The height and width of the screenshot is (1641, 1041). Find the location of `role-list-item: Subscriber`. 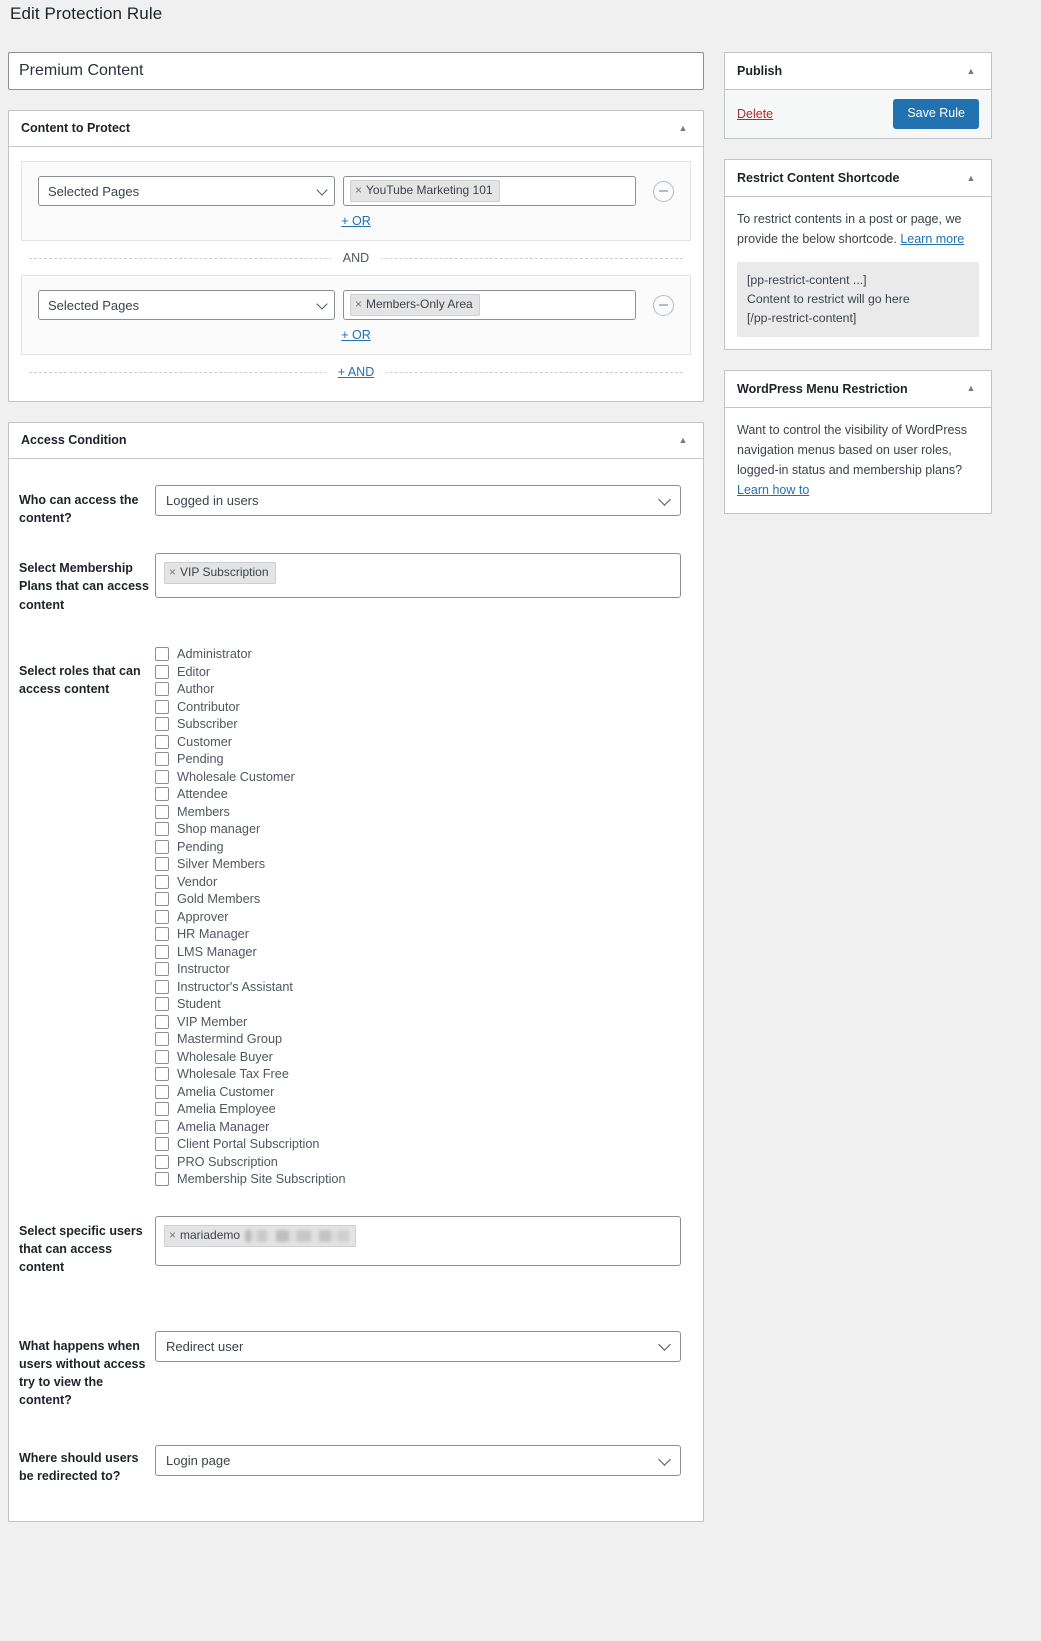

role-list-item: Subscriber is located at coordinates (423, 725).